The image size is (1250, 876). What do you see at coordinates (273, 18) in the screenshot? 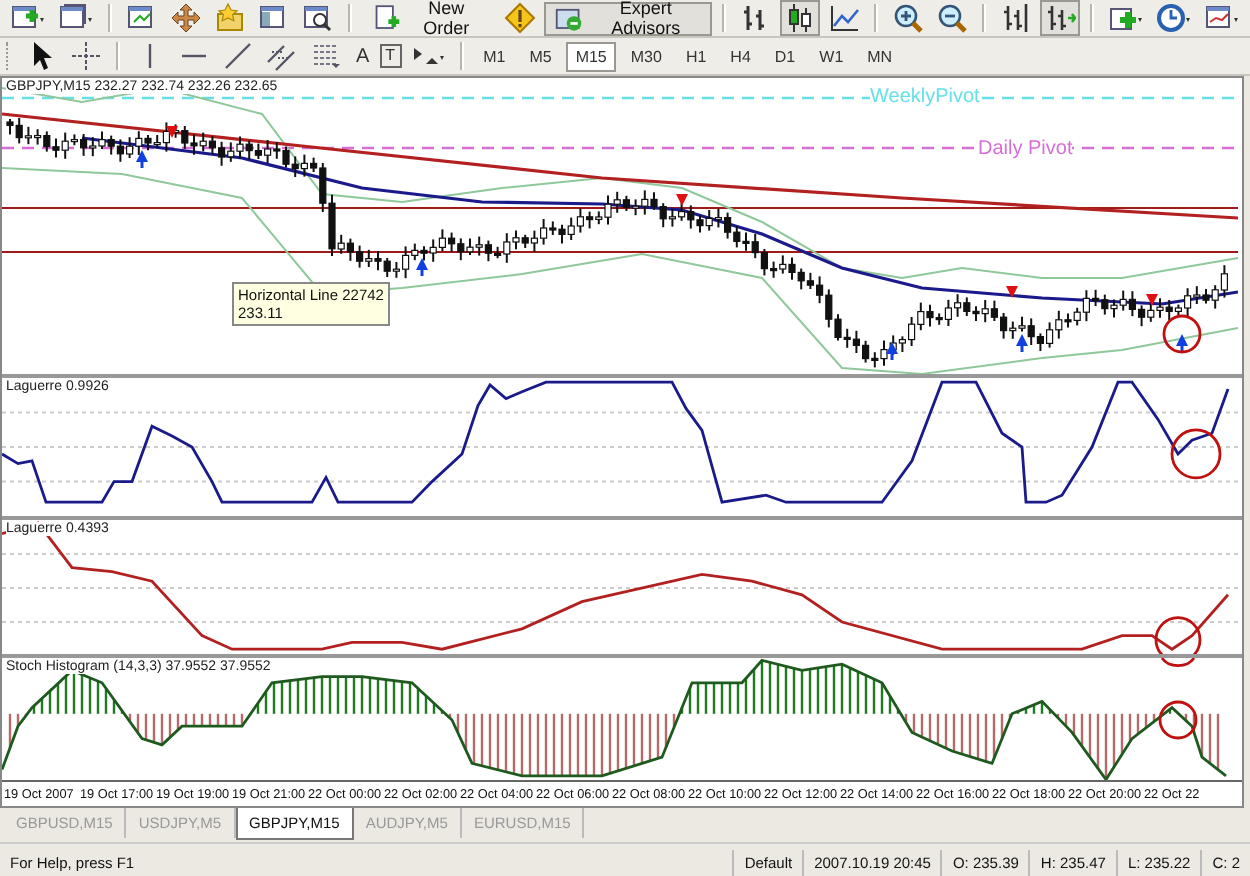
I see `panel-window-icon` at bounding box center [273, 18].